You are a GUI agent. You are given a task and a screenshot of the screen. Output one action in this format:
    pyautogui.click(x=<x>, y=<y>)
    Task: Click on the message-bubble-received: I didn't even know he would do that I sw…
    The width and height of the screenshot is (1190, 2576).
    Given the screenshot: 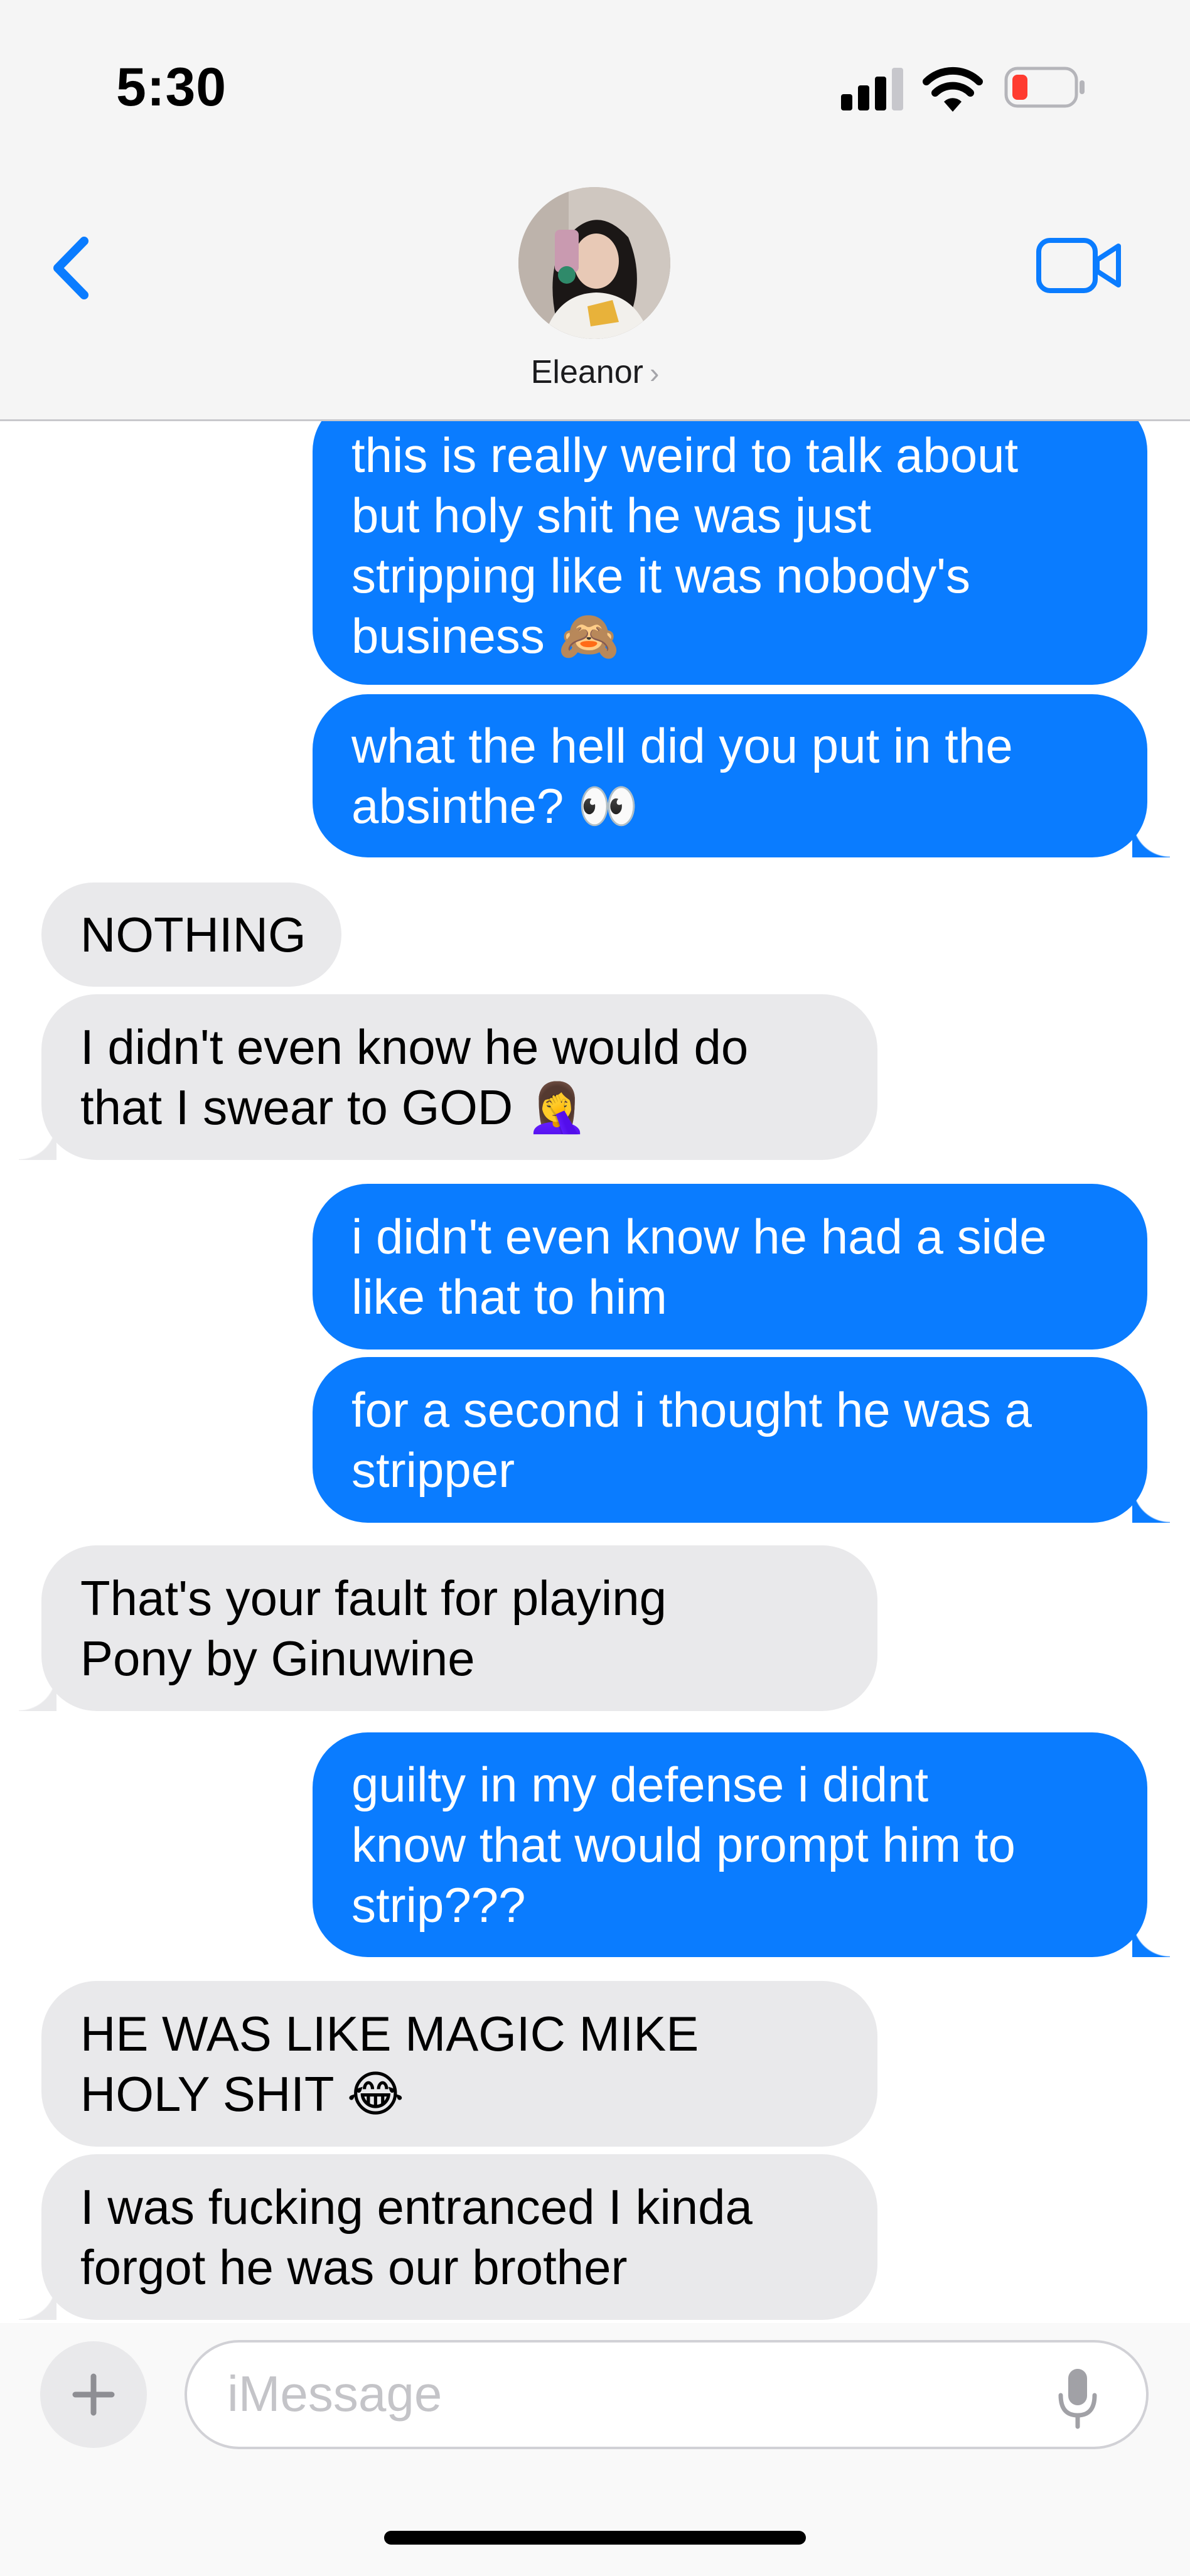 What is the action you would take?
    pyautogui.click(x=448, y=1077)
    